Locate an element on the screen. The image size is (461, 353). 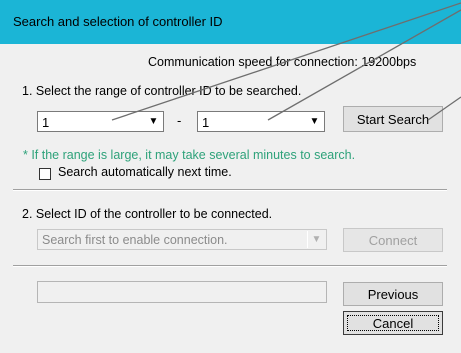
auto-search-label: Search automatically next time. is located at coordinates (145, 172).